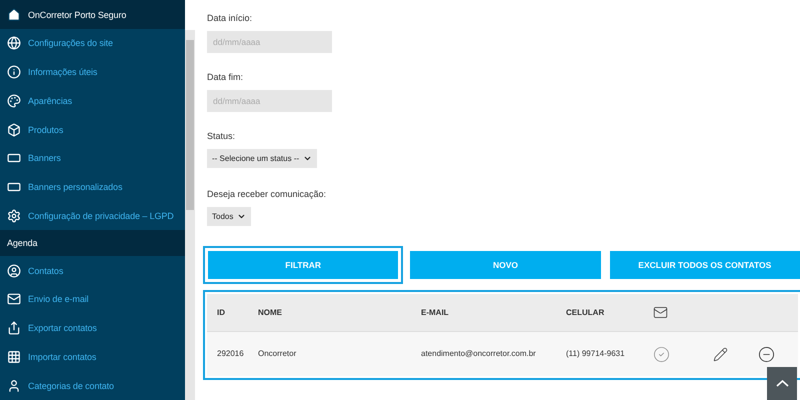 The width and height of the screenshot is (800, 400). What do you see at coordinates (303, 265) in the screenshot?
I see `action-button: FILTRAR` at bounding box center [303, 265].